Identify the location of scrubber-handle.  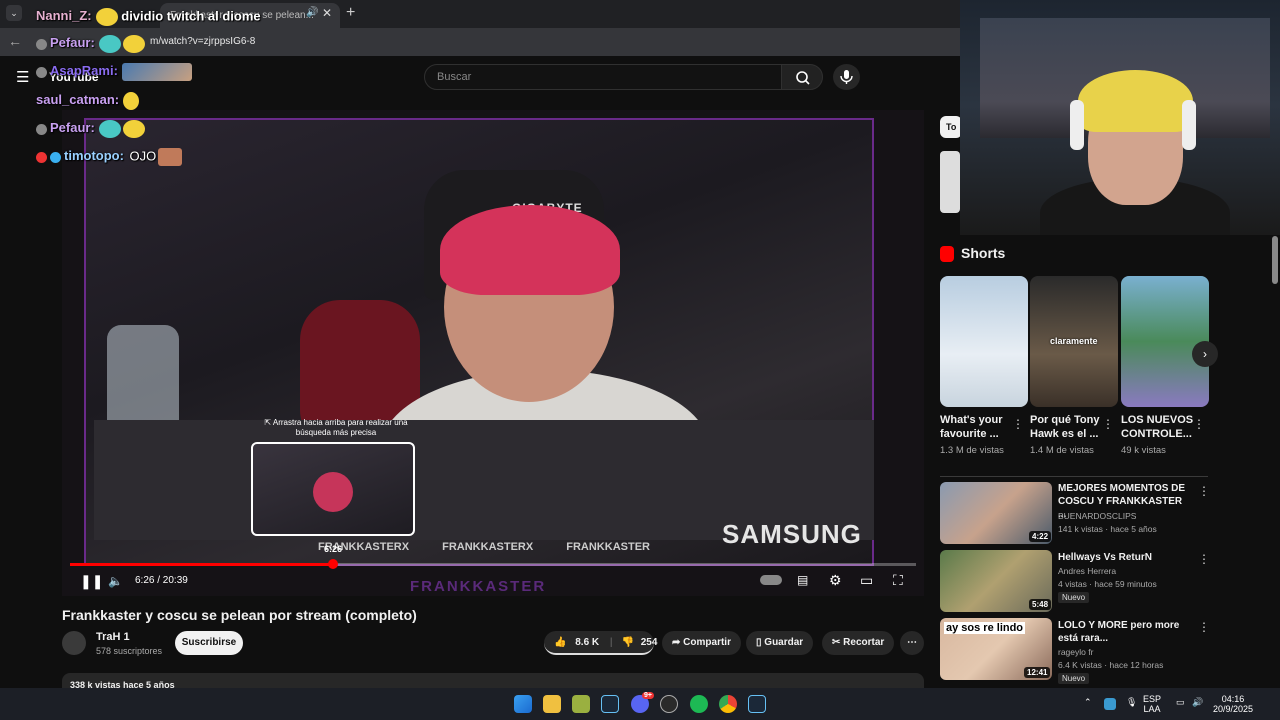
(333, 564).